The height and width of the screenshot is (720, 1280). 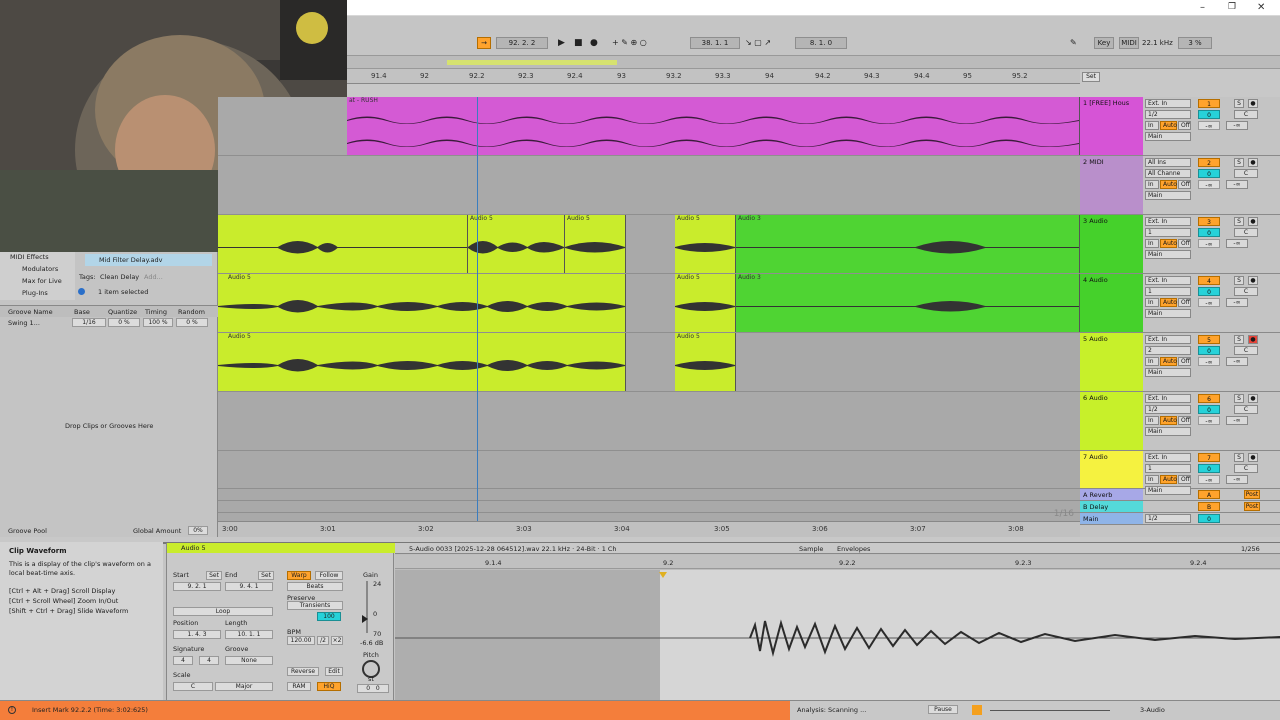 What do you see at coordinates (908, 244) in the screenshot?
I see `clip-audio-3: Audio 3` at bounding box center [908, 244].